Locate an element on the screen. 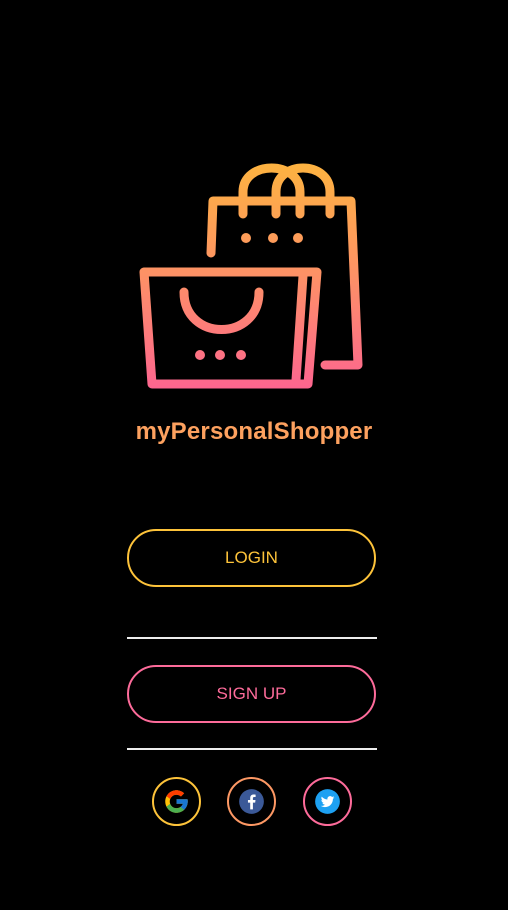  google-icon is located at coordinates (176, 801).